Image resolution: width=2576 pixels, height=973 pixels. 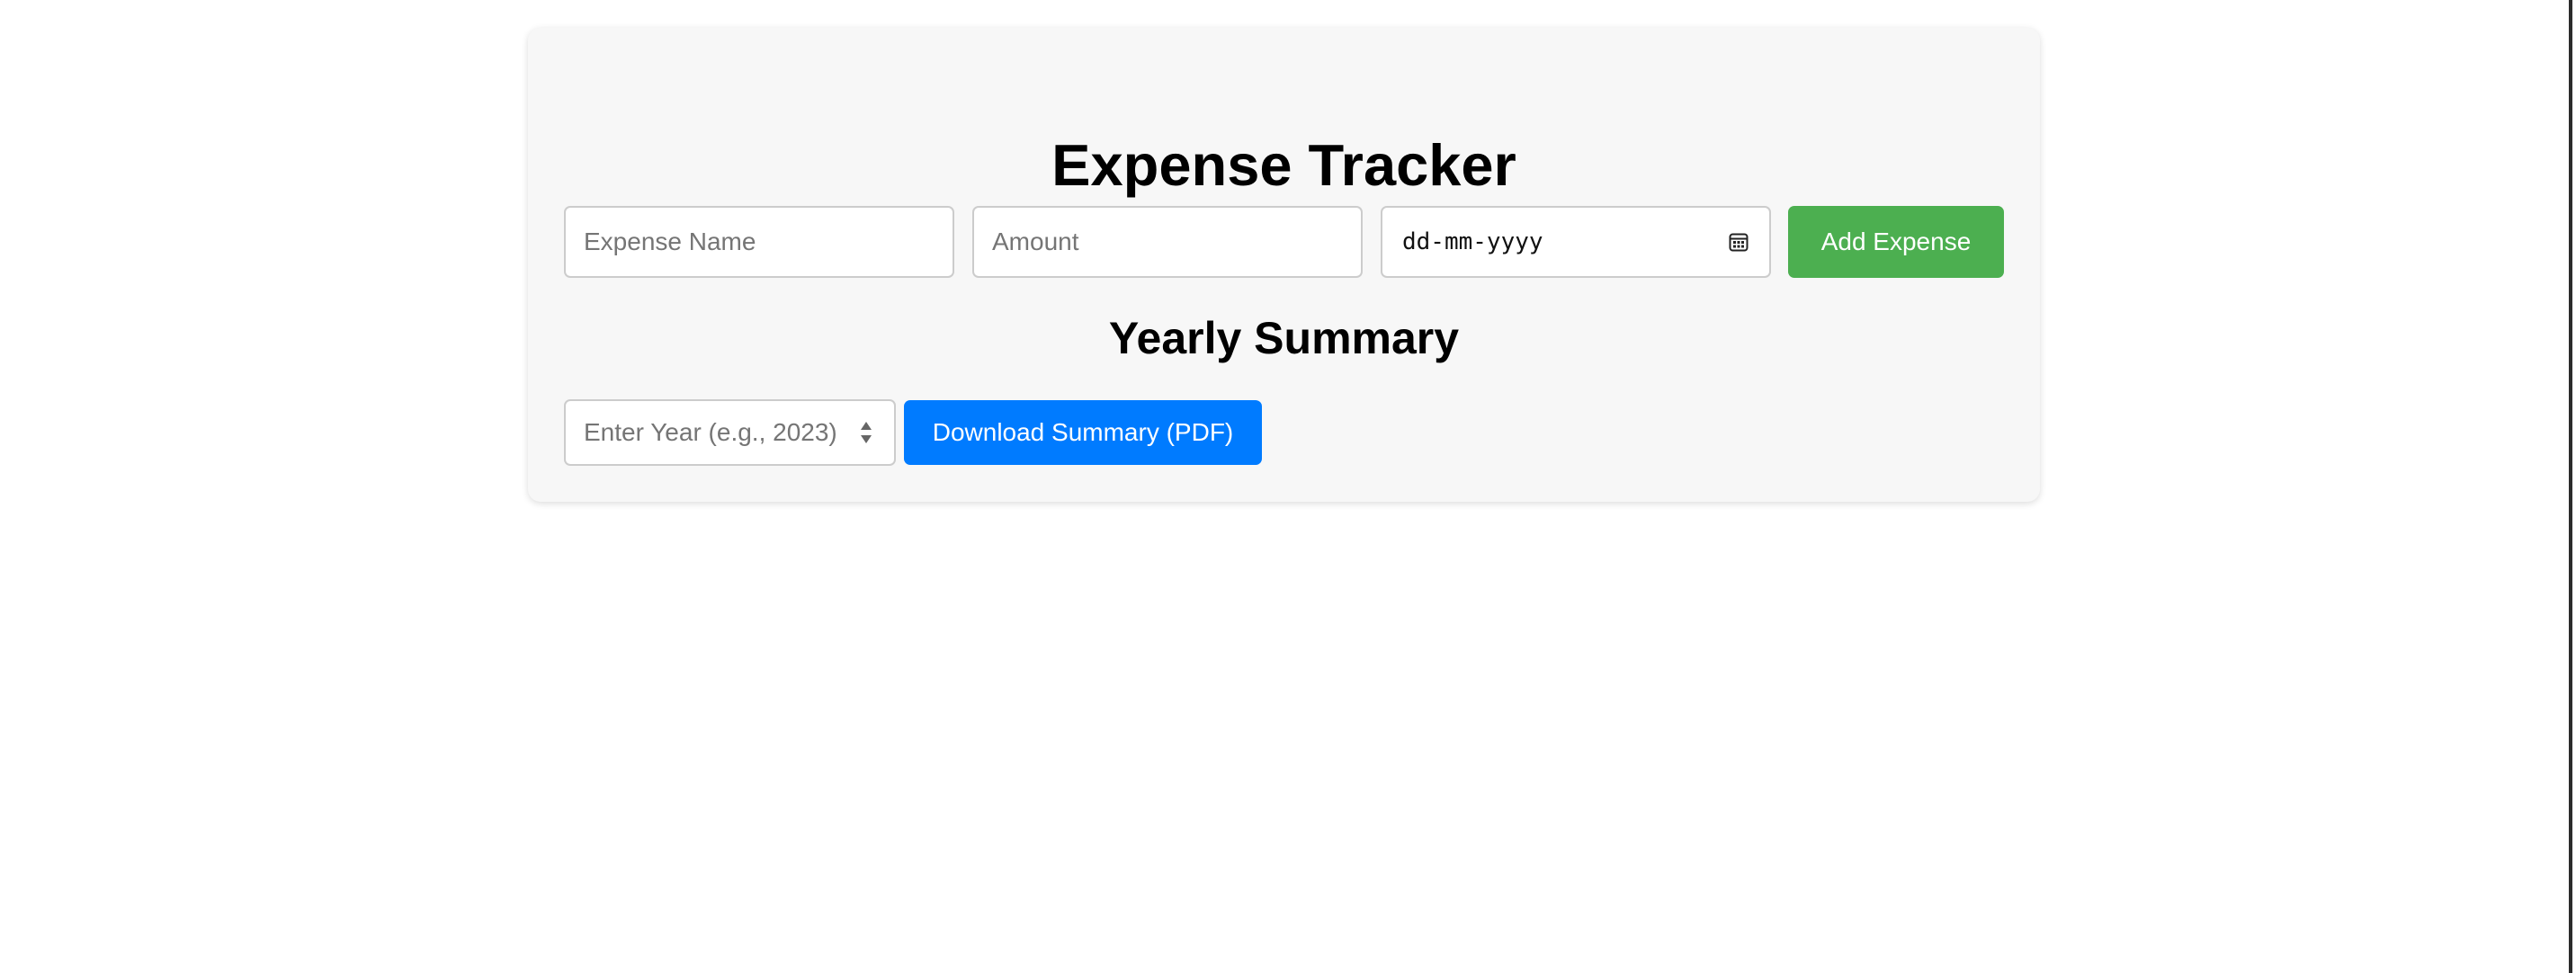 What do you see at coordinates (1738, 242) in the screenshot?
I see `calendar-icon` at bounding box center [1738, 242].